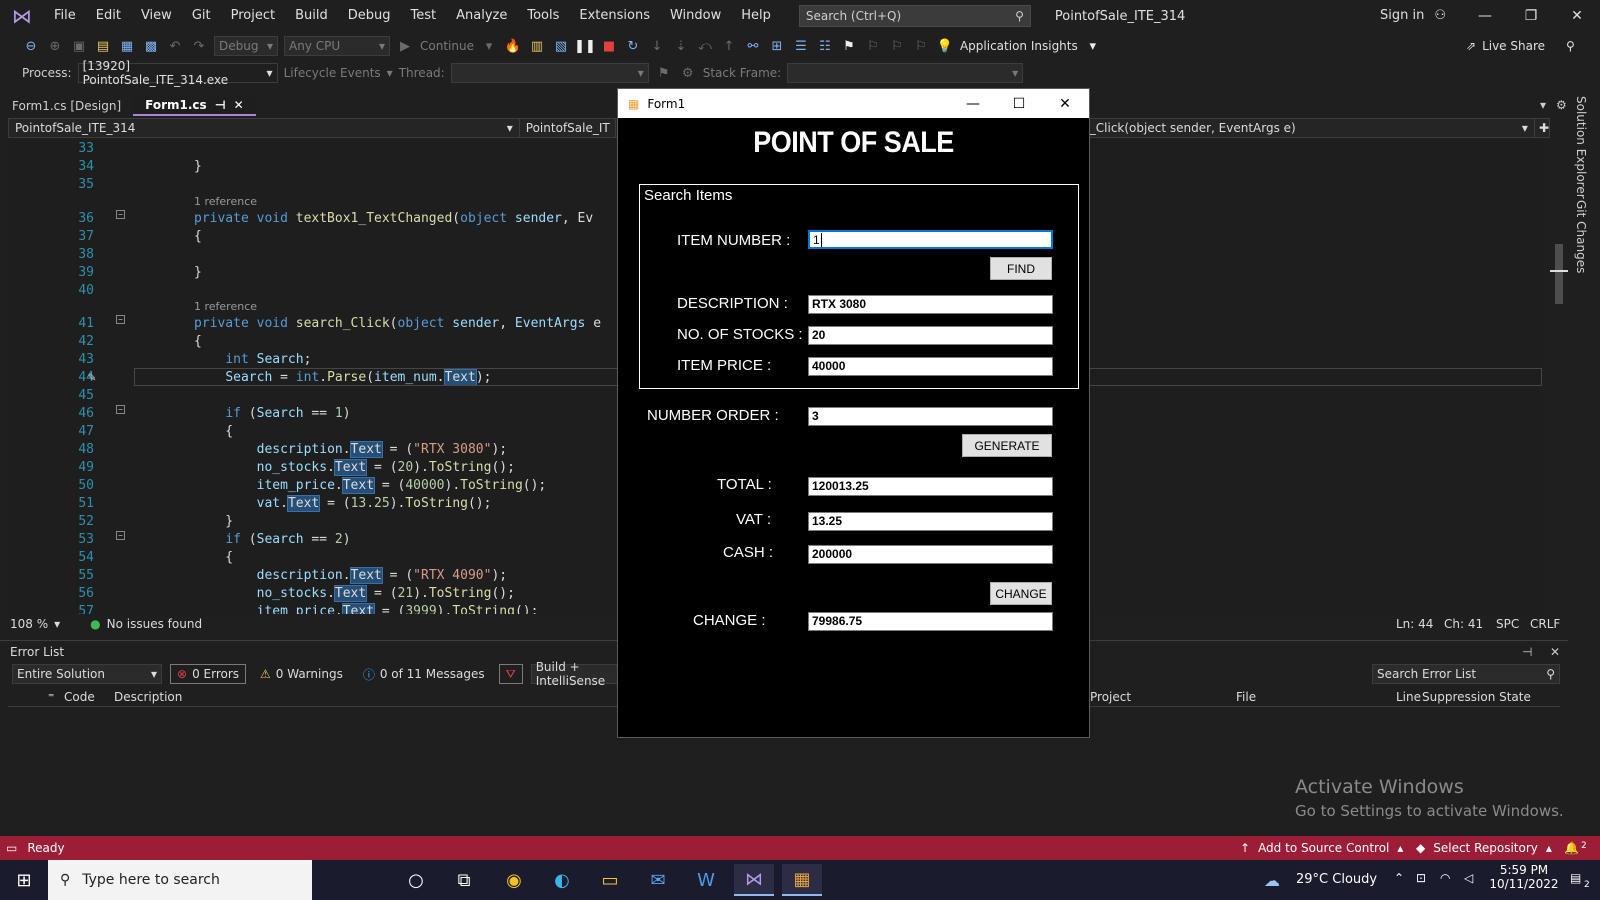 Image resolution: width=1600 pixels, height=900 pixels. What do you see at coordinates (1543, 105) in the screenshot?
I see `tab-list-icon: ▾` at bounding box center [1543, 105].